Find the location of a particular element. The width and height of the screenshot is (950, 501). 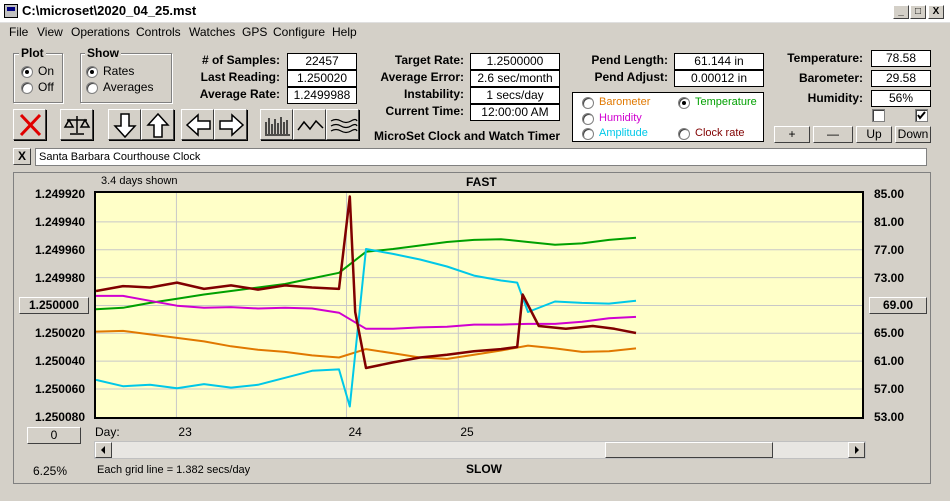

left-center-value-button: 1.250000 is located at coordinates (54, 305).